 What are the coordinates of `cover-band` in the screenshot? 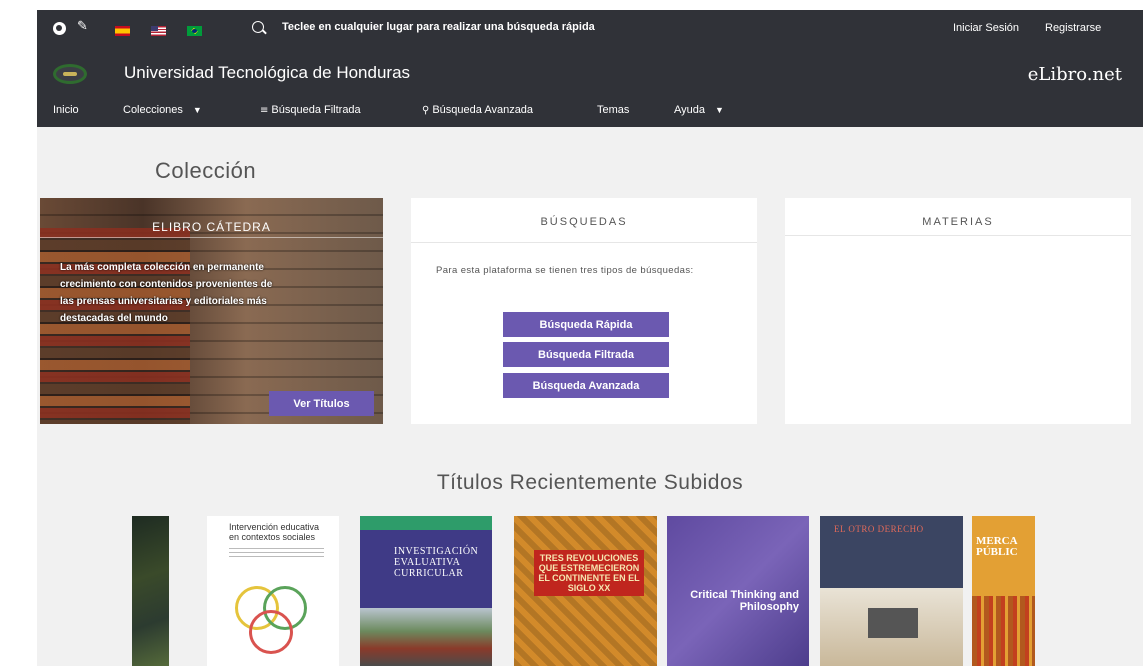 It's located at (426, 523).